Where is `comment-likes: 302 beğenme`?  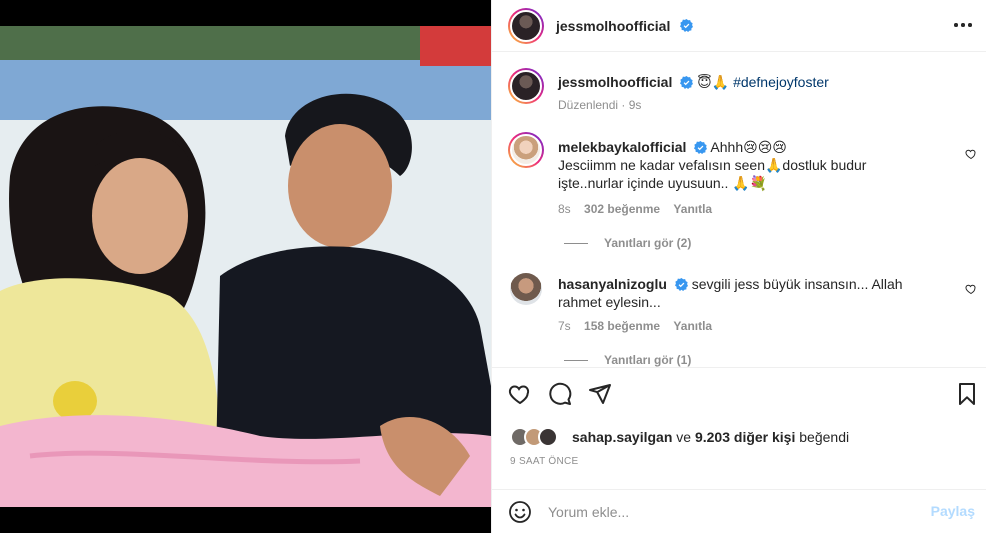 comment-likes: 302 beğenme is located at coordinates (622, 209).